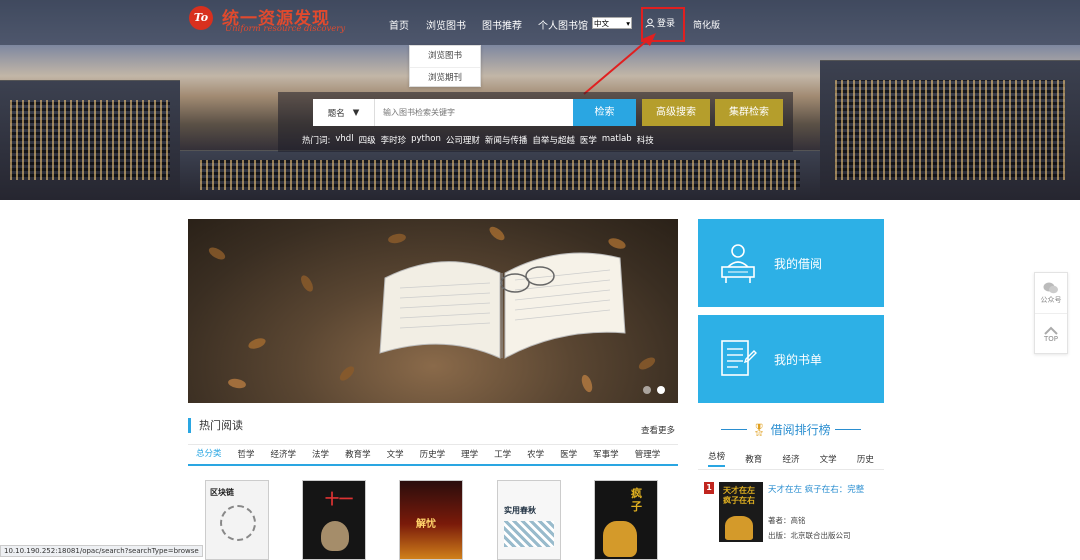  I want to click on book-cover: 解忧, so click(431, 520).